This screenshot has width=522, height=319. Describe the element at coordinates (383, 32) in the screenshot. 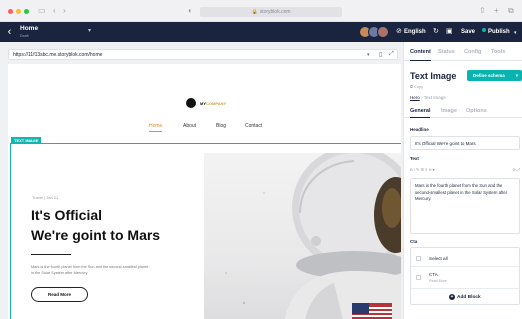

I see `avatar` at that location.